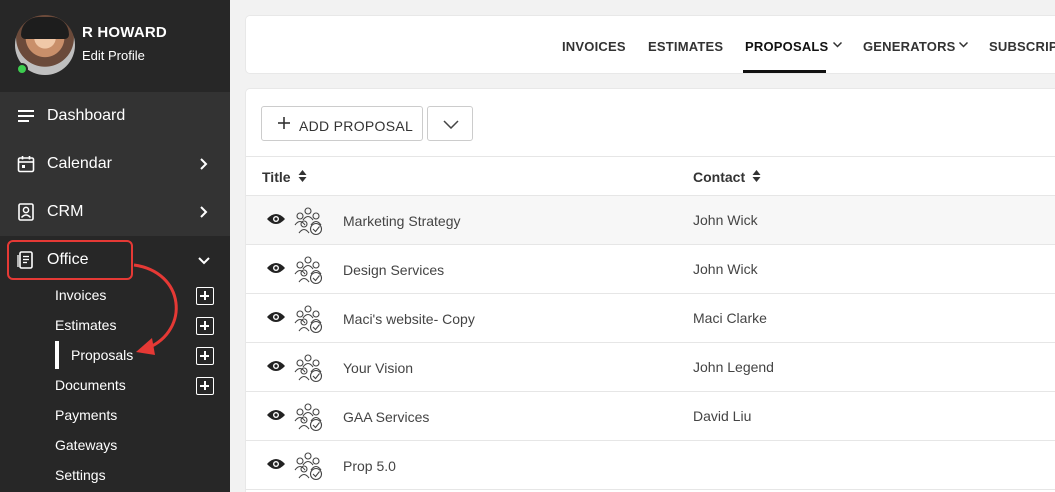 The image size is (1055, 492). What do you see at coordinates (57, 355) in the screenshot?
I see `active-indicator` at bounding box center [57, 355].